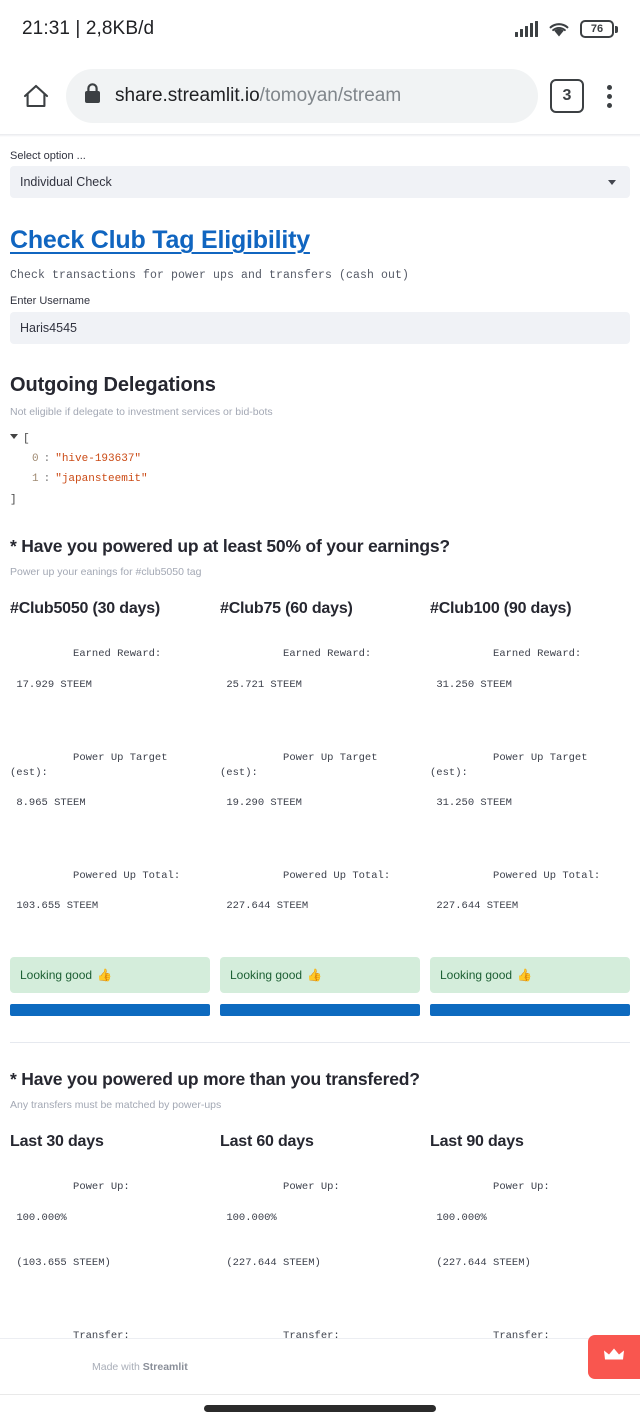 The width and height of the screenshot is (640, 1422). What do you see at coordinates (50, 301) in the screenshot?
I see `username-label: Enter Username` at bounding box center [50, 301].